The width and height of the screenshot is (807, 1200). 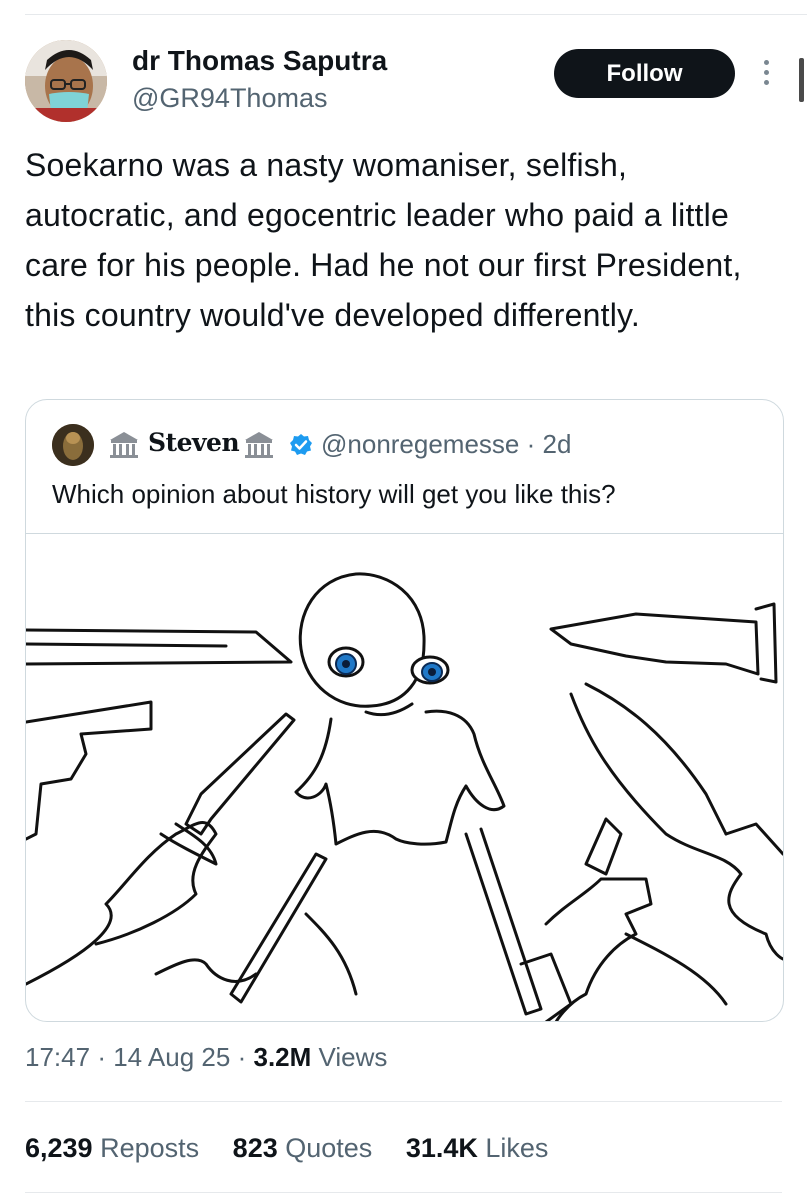 What do you see at coordinates (57, 1057) in the screenshot?
I see `tweet-time: 17:47` at bounding box center [57, 1057].